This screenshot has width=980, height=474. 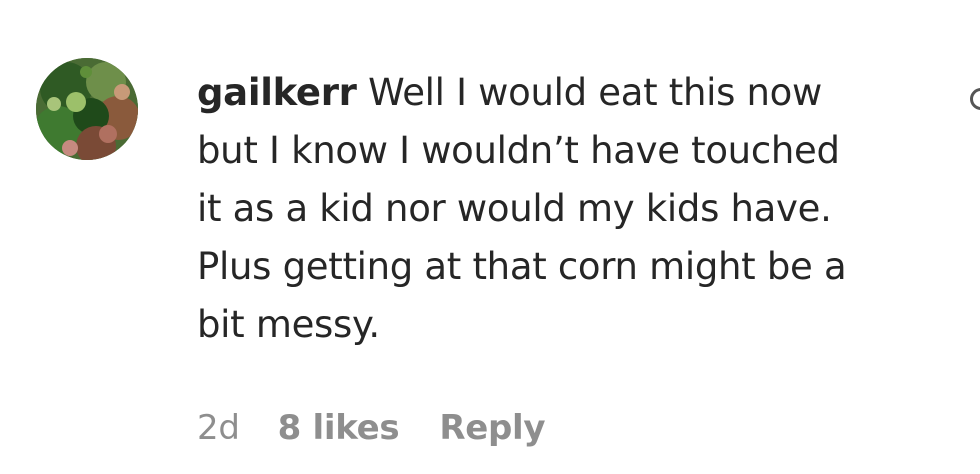 I want to click on comment-line: gailkerr Well I would eat this now, so click(x=557, y=93).